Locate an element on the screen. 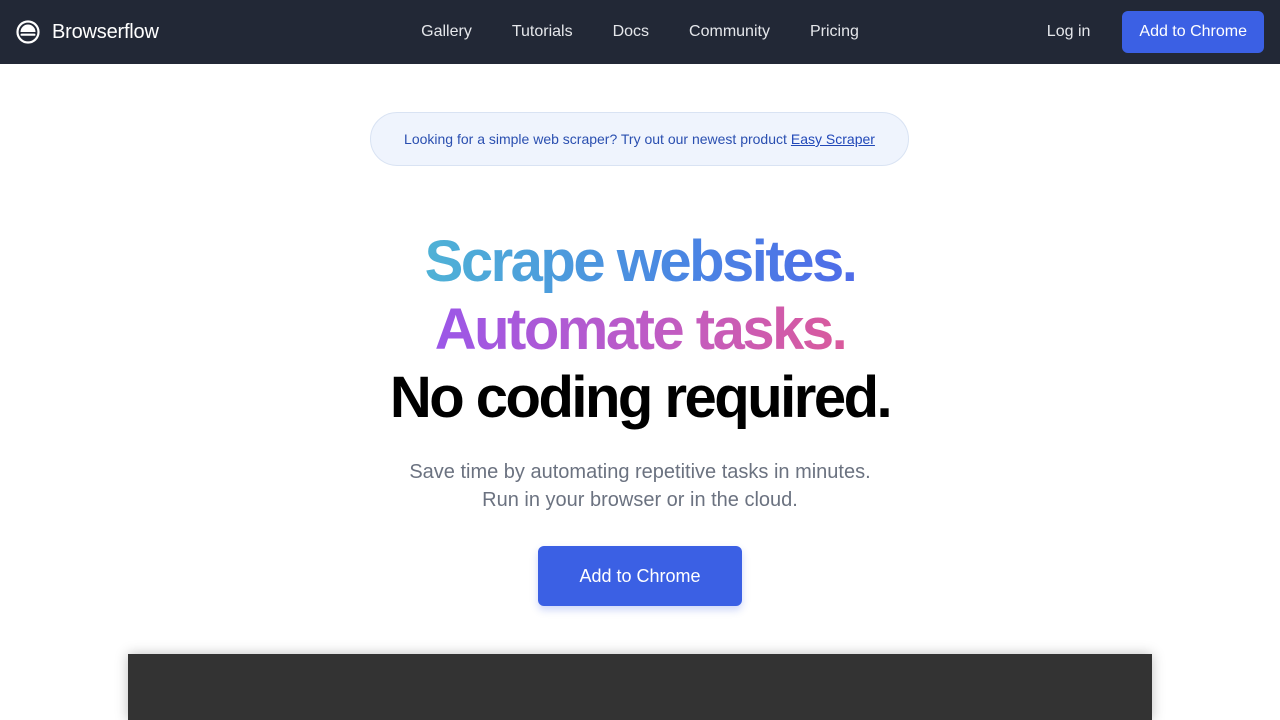  hero-line-1-text: Scrape websites. is located at coordinates (641, 261).